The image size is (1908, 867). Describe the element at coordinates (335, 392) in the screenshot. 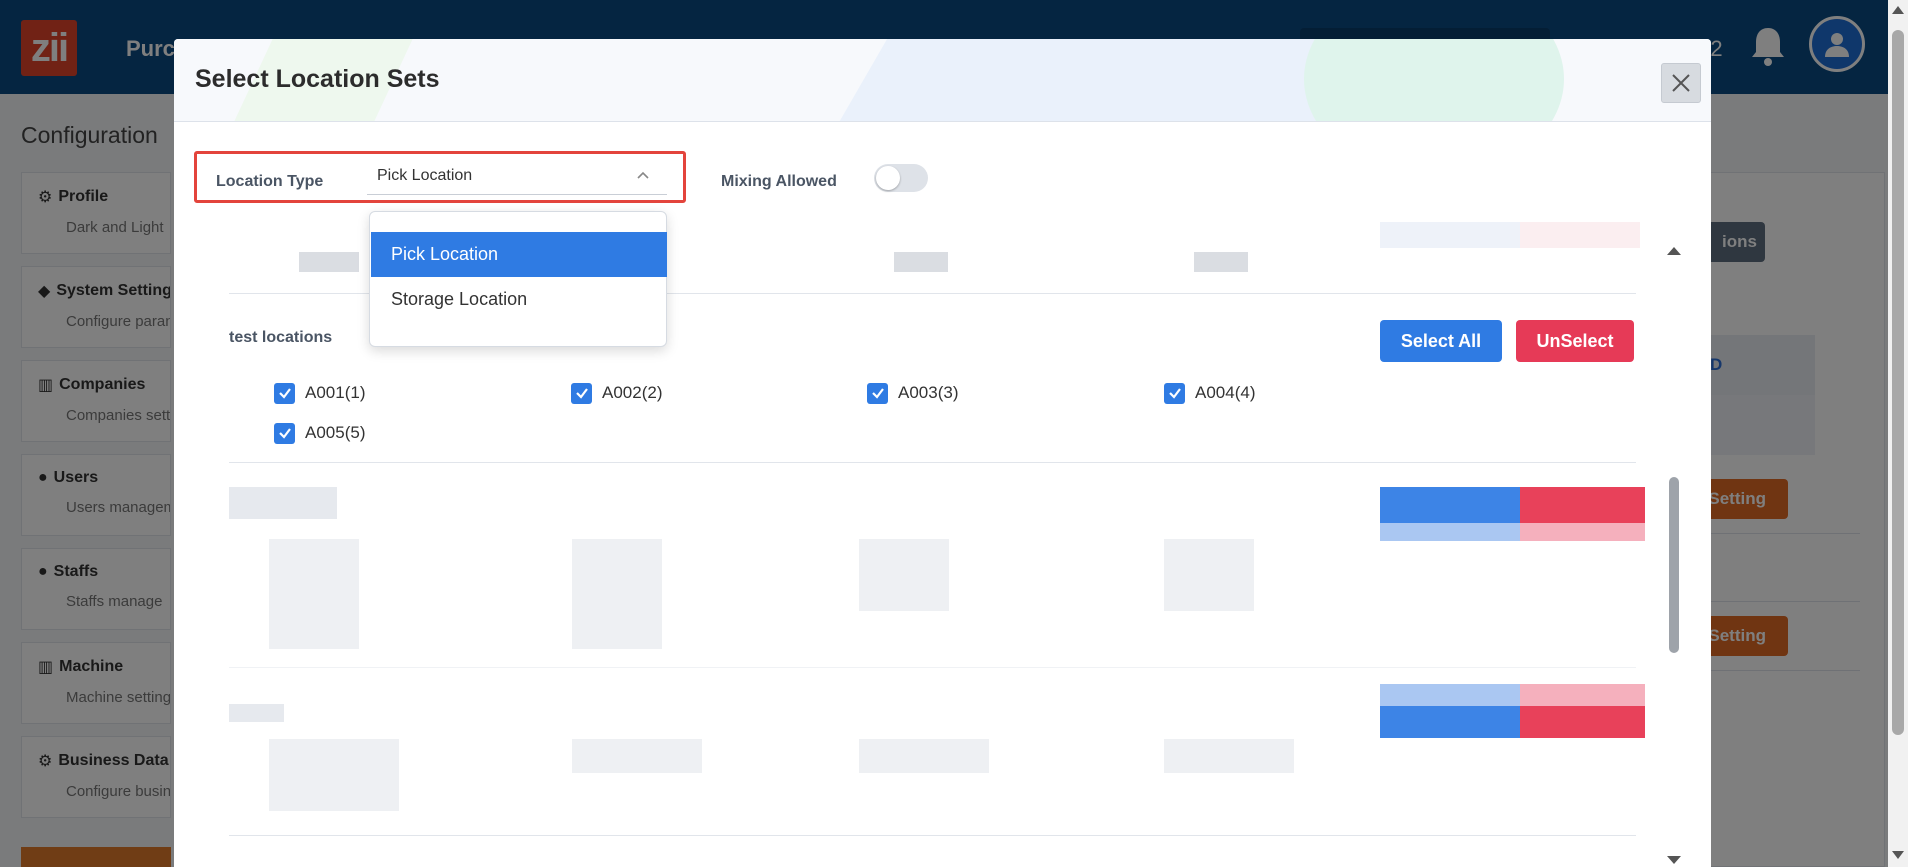

I see `location-label: A001(1)` at that location.